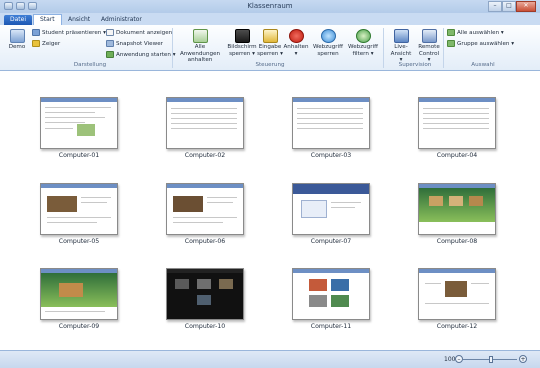  What do you see at coordinates (121, 20) in the screenshot?
I see `tab-administrator: Administrator` at bounding box center [121, 20].